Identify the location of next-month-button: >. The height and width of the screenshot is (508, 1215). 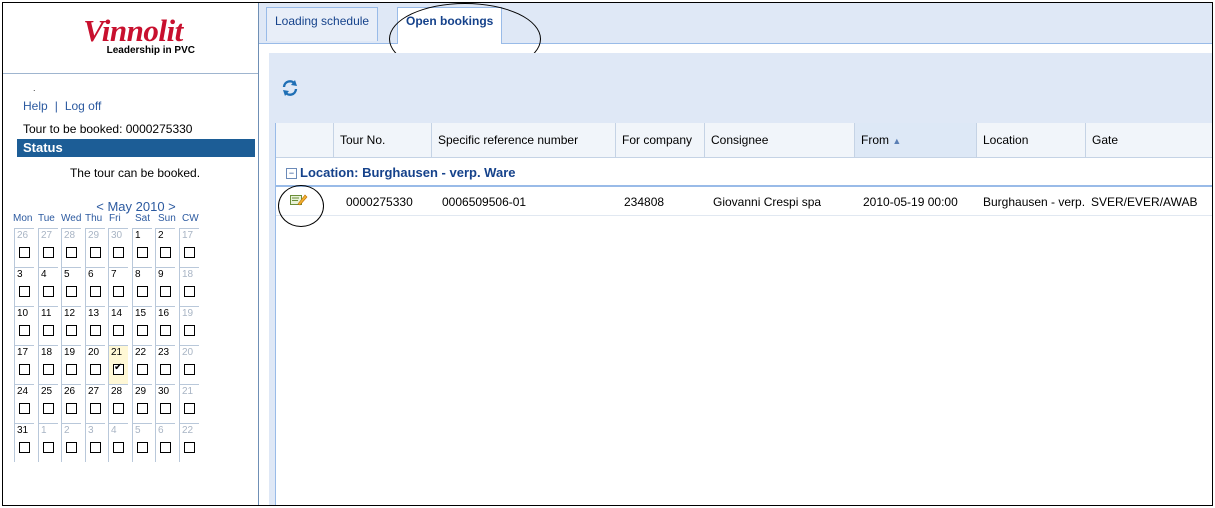
(172, 206).